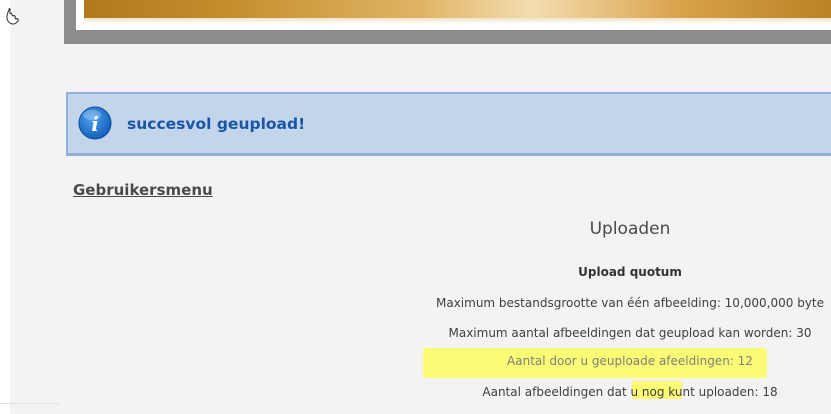  I want to click on success-notice: i succesvol geupload!, so click(448, 124).